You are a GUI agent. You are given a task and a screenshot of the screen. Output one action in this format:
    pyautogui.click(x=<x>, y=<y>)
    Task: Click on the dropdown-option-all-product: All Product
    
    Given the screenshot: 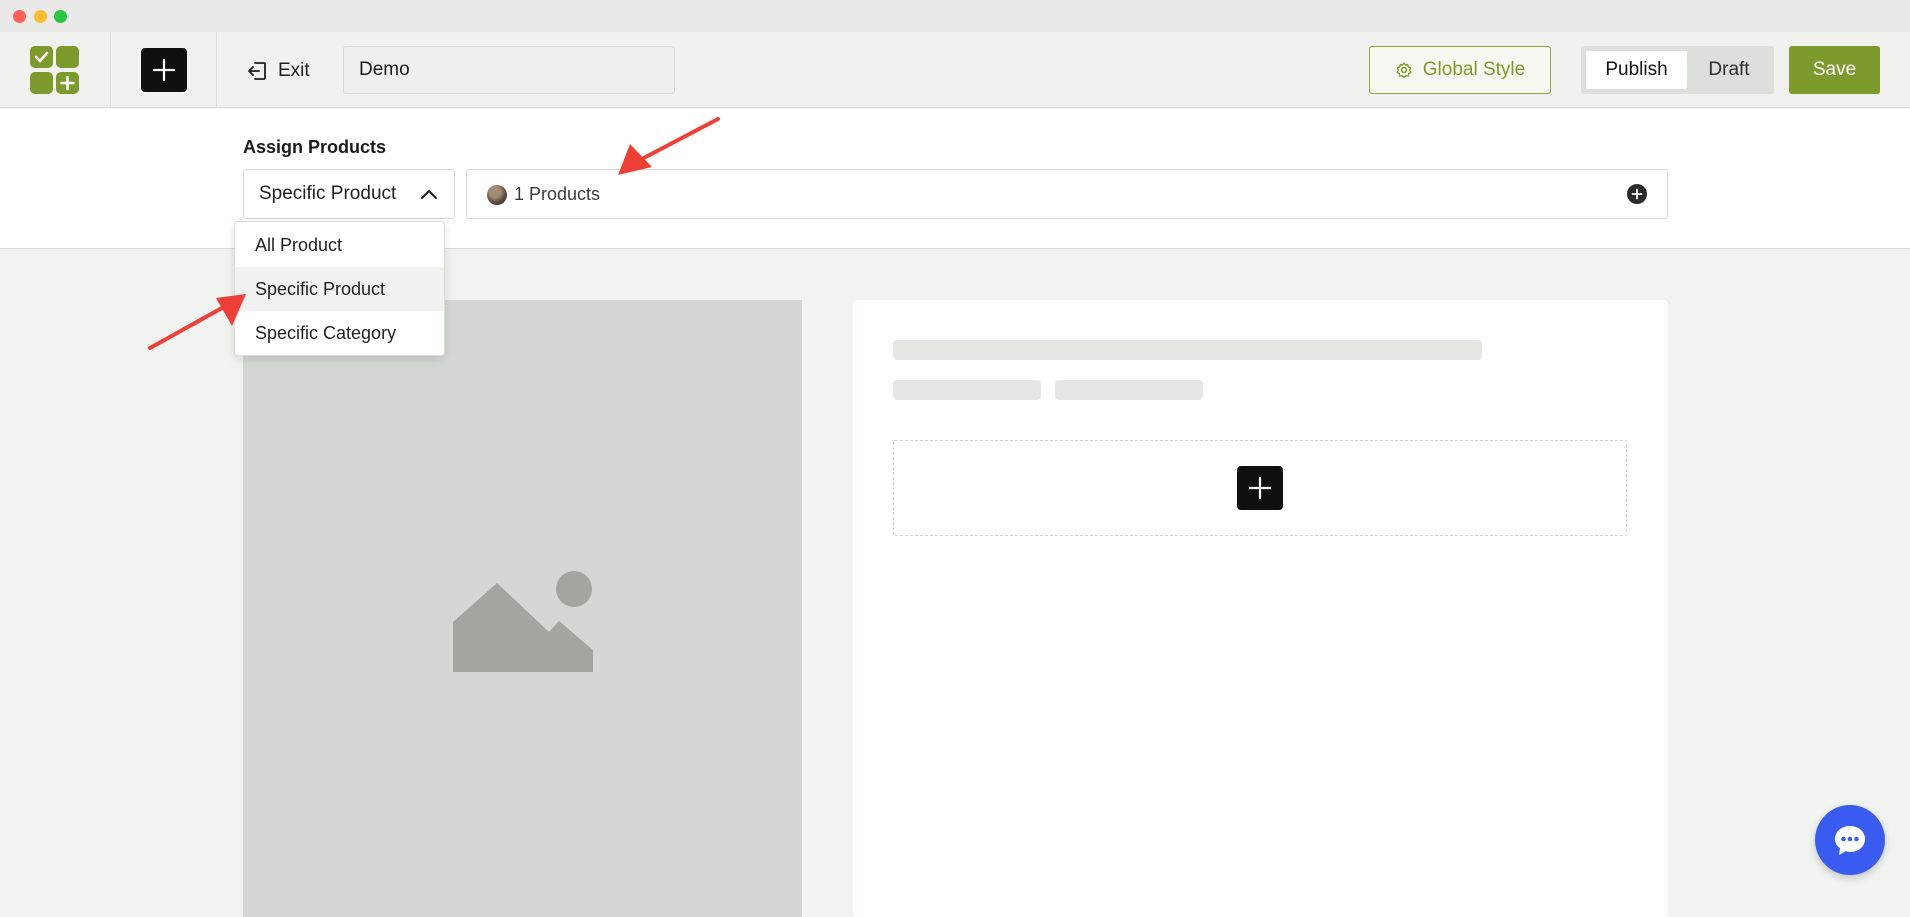 What is the action you would take?
    pyautogui.click(x=339, y=245)
    